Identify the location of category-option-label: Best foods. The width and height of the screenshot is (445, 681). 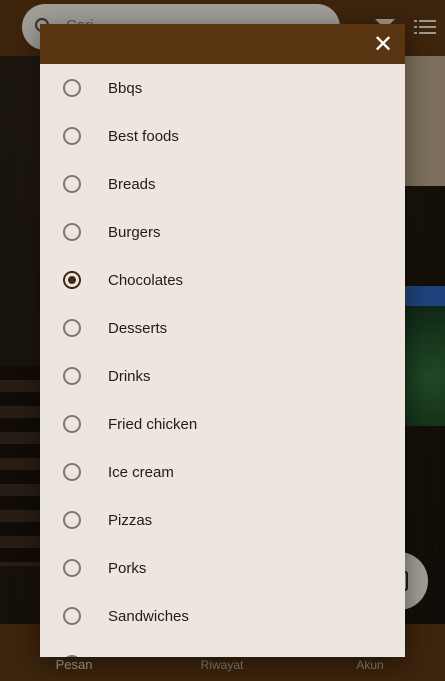
(143, 136).